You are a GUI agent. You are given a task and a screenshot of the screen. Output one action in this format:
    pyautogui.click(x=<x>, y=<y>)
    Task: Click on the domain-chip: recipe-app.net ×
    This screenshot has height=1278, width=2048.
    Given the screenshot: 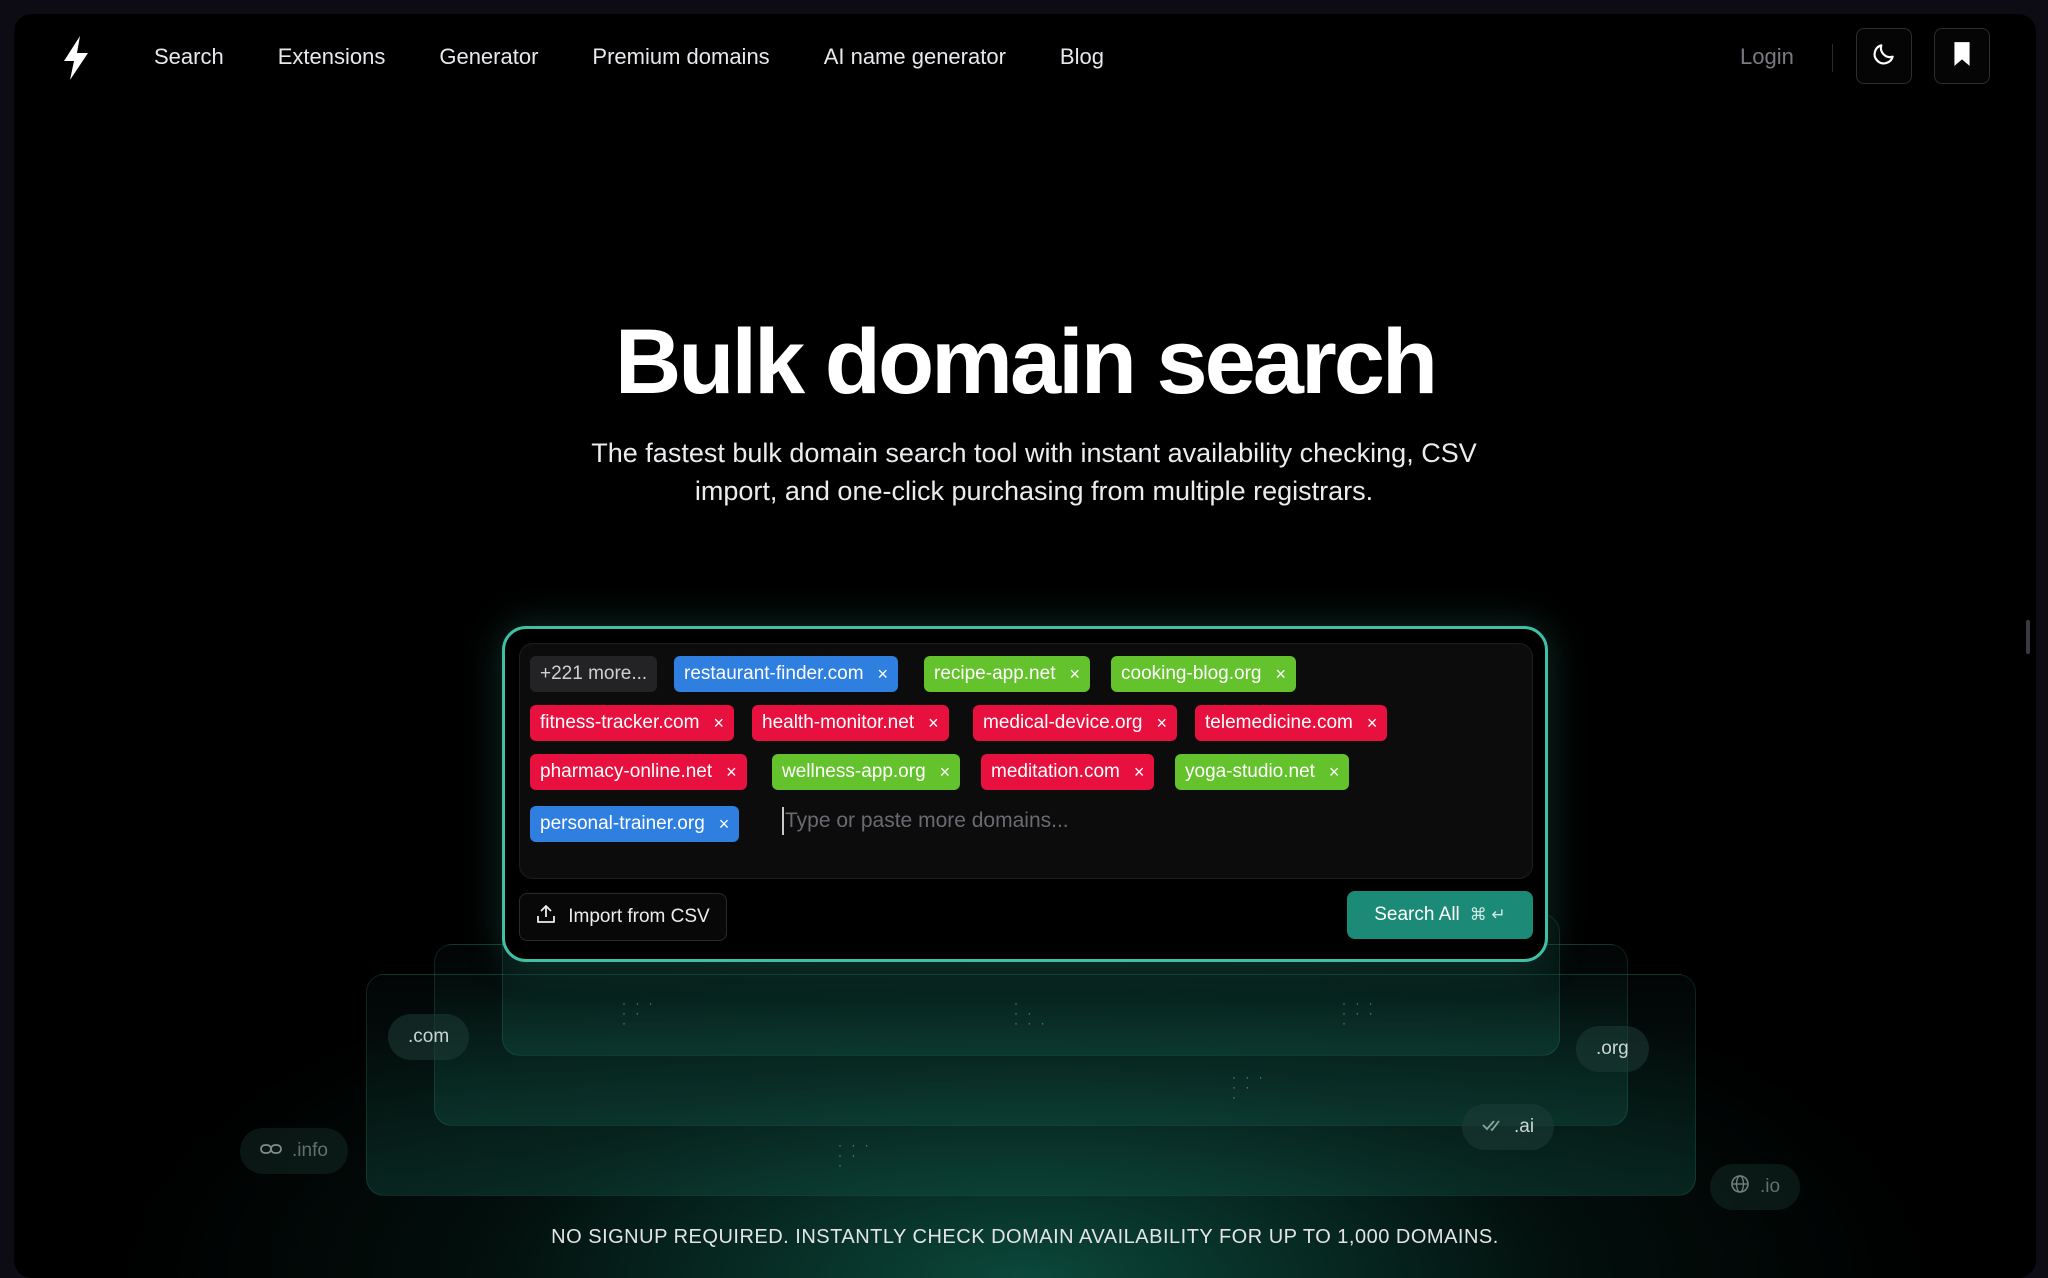 What is the action you would take?
    pyautogui.click(x=1007, y=674)
    